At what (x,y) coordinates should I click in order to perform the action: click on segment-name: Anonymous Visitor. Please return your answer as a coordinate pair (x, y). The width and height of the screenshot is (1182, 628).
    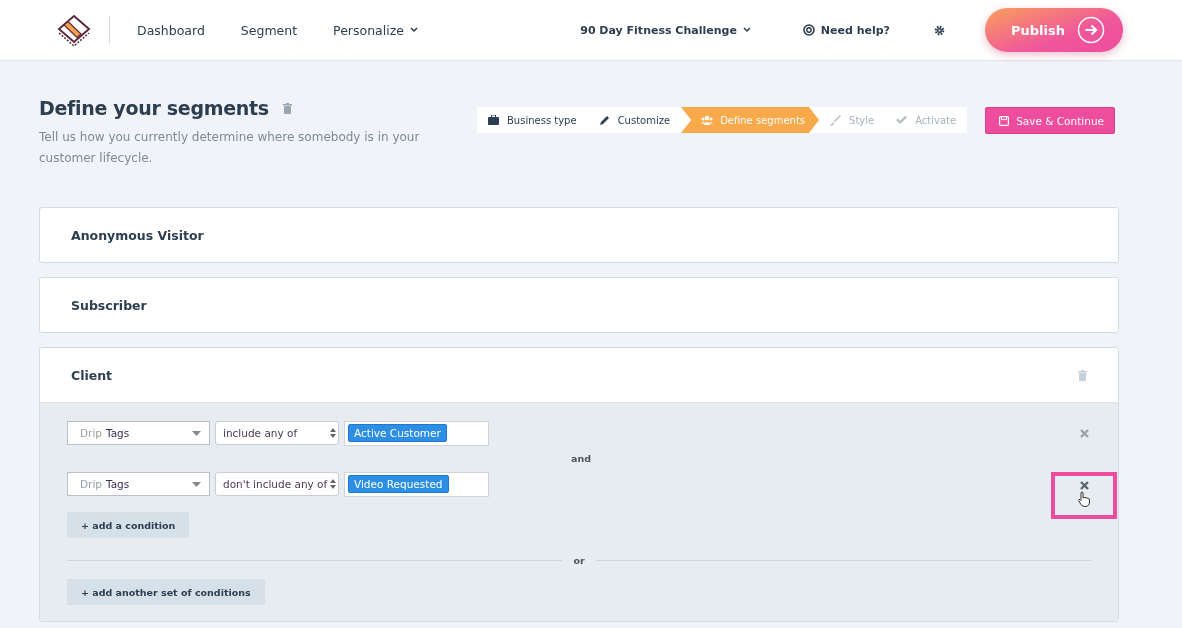
    Looking at the image, I should click on (137, 235).